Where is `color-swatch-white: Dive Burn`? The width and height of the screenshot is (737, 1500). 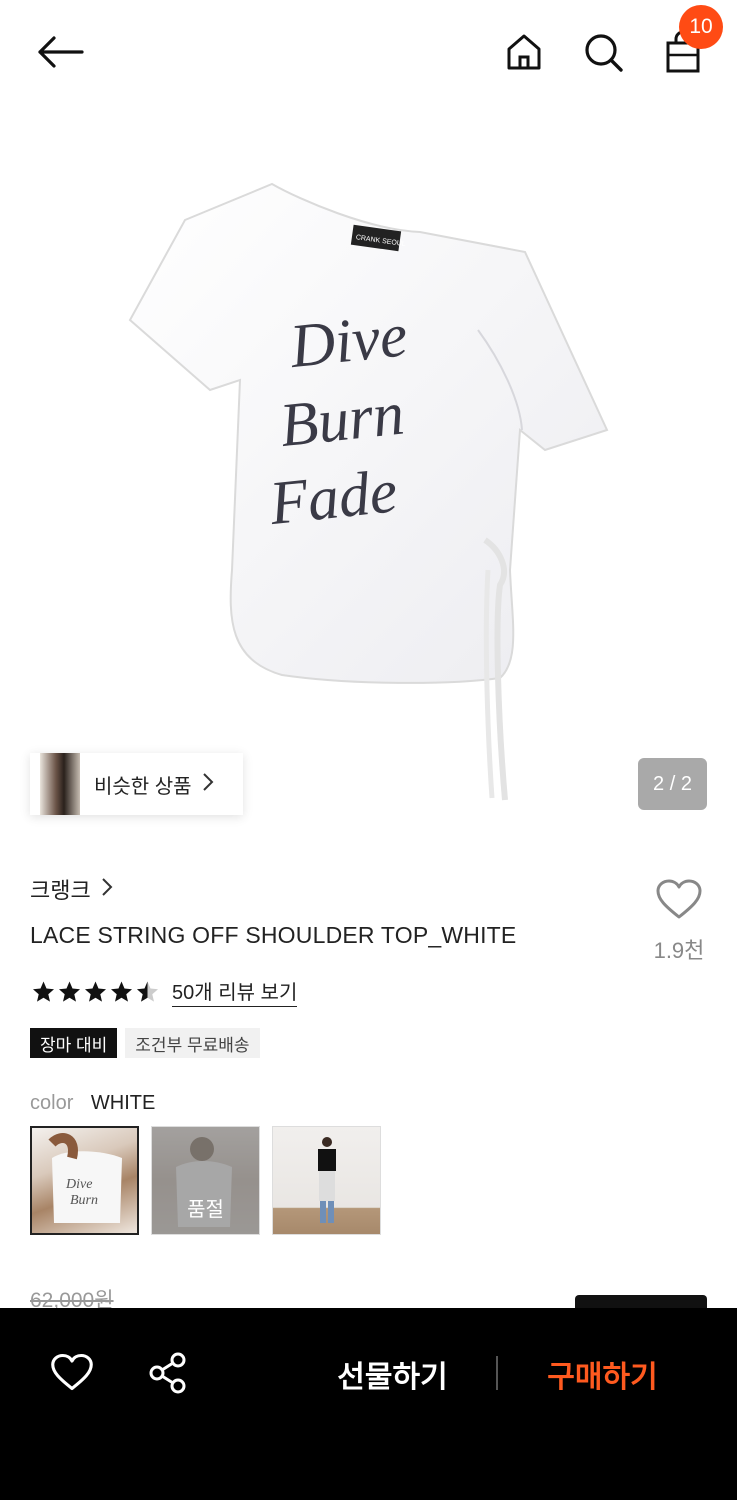 color-swatch-white: Dive Burn is located at coordinates (84, 1180).